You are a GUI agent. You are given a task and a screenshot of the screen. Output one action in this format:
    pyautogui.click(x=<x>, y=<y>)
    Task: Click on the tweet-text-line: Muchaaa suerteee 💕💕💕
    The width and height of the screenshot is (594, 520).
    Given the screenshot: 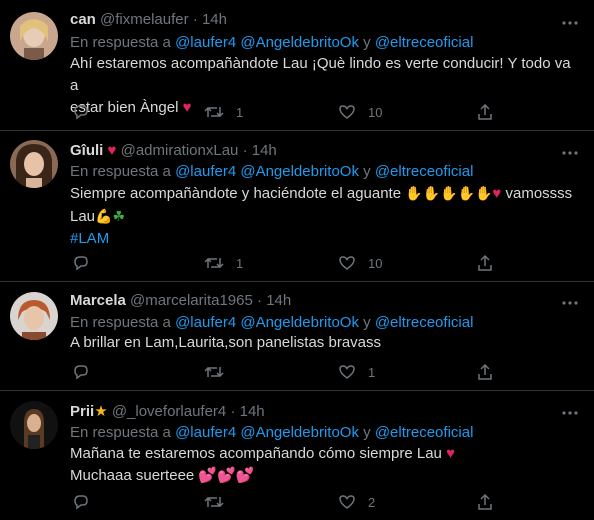 What is the action you would take?
    pyautogui.click(x=325, y=476)
    